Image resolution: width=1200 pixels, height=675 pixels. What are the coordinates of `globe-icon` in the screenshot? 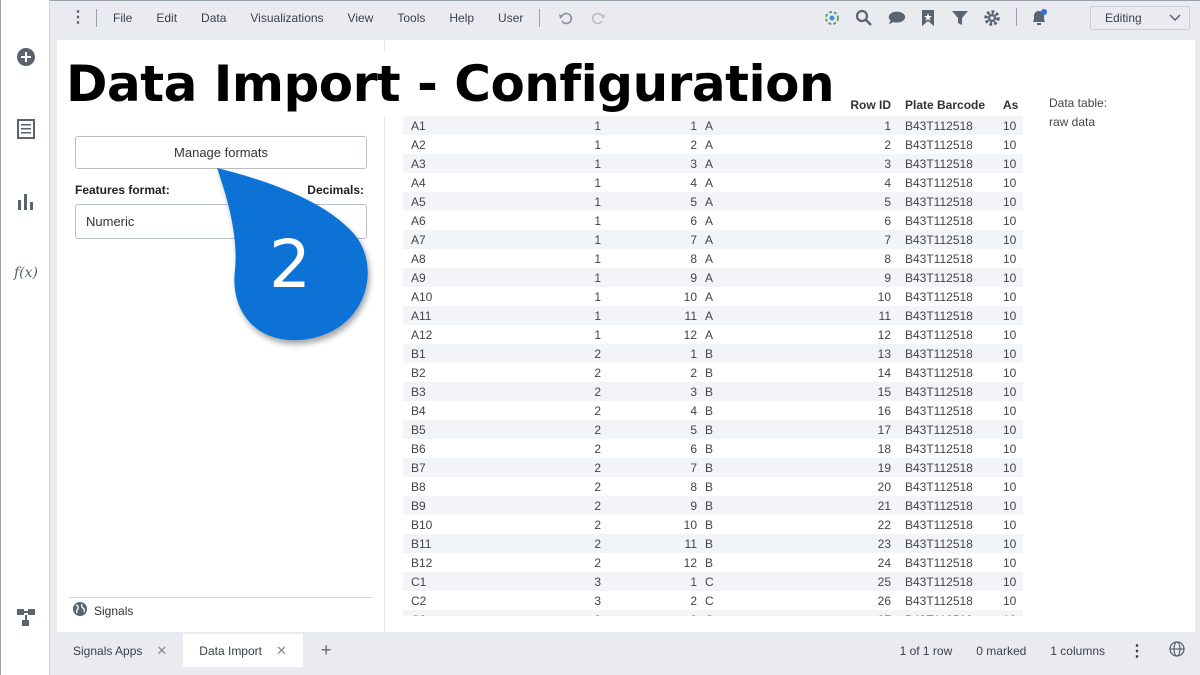 It's located at (1177, 650).